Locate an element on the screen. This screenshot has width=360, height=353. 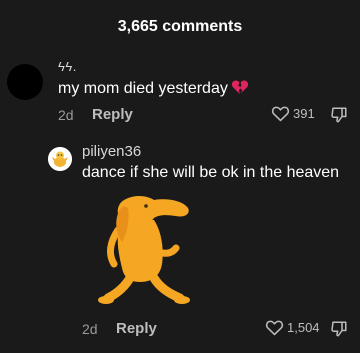
reply-username: piliyen36 is located at coordinates (111, 151).